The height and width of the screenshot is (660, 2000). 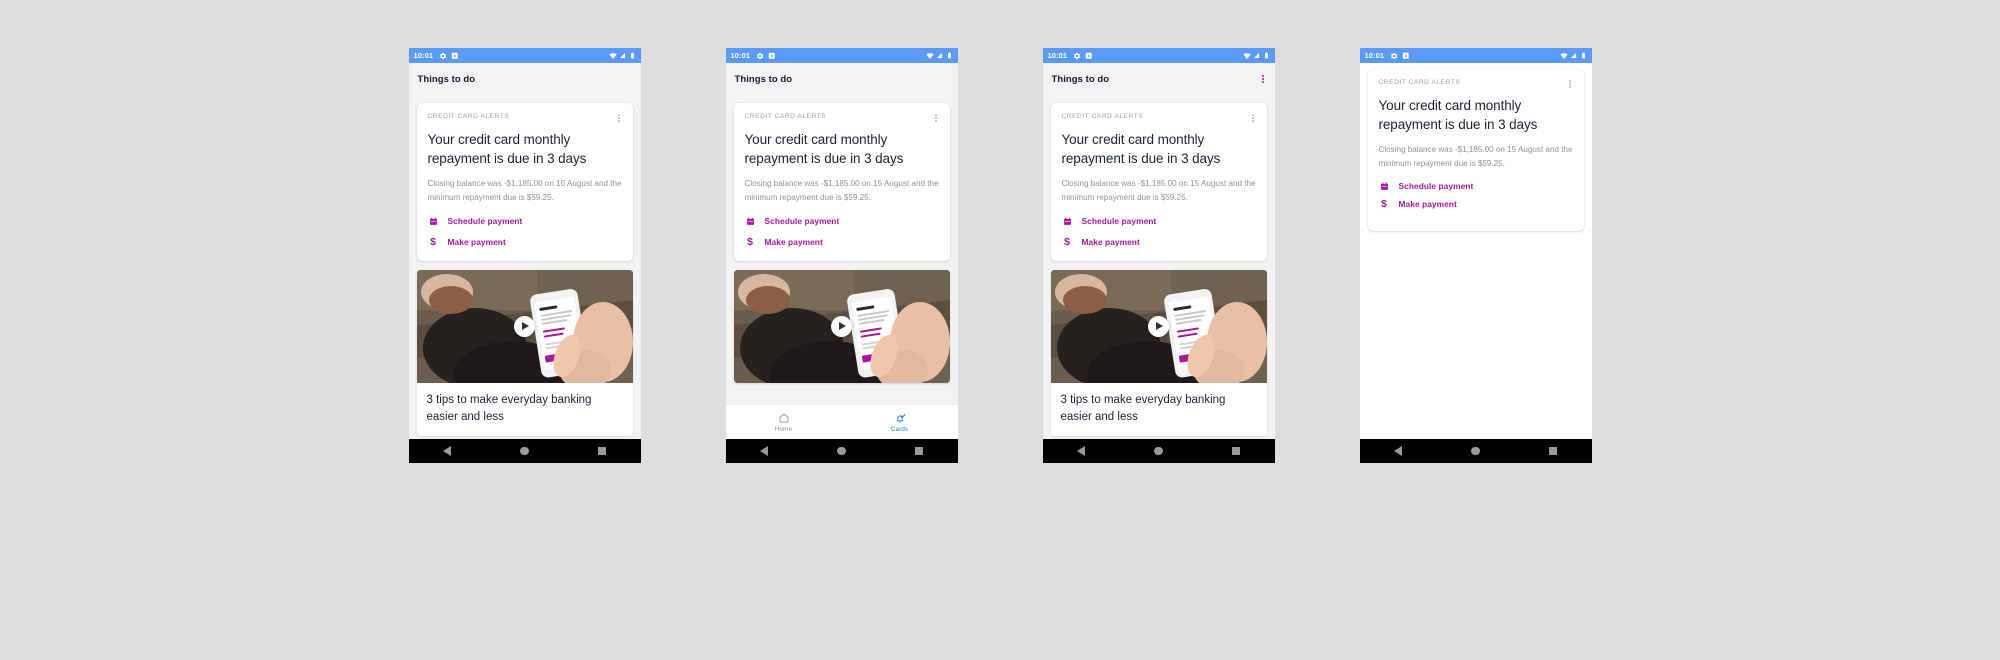 What do you see at coordinates (783, 429) in the screenshot?
I see `tab-home-label: Home` at bounding box center [783, 429].